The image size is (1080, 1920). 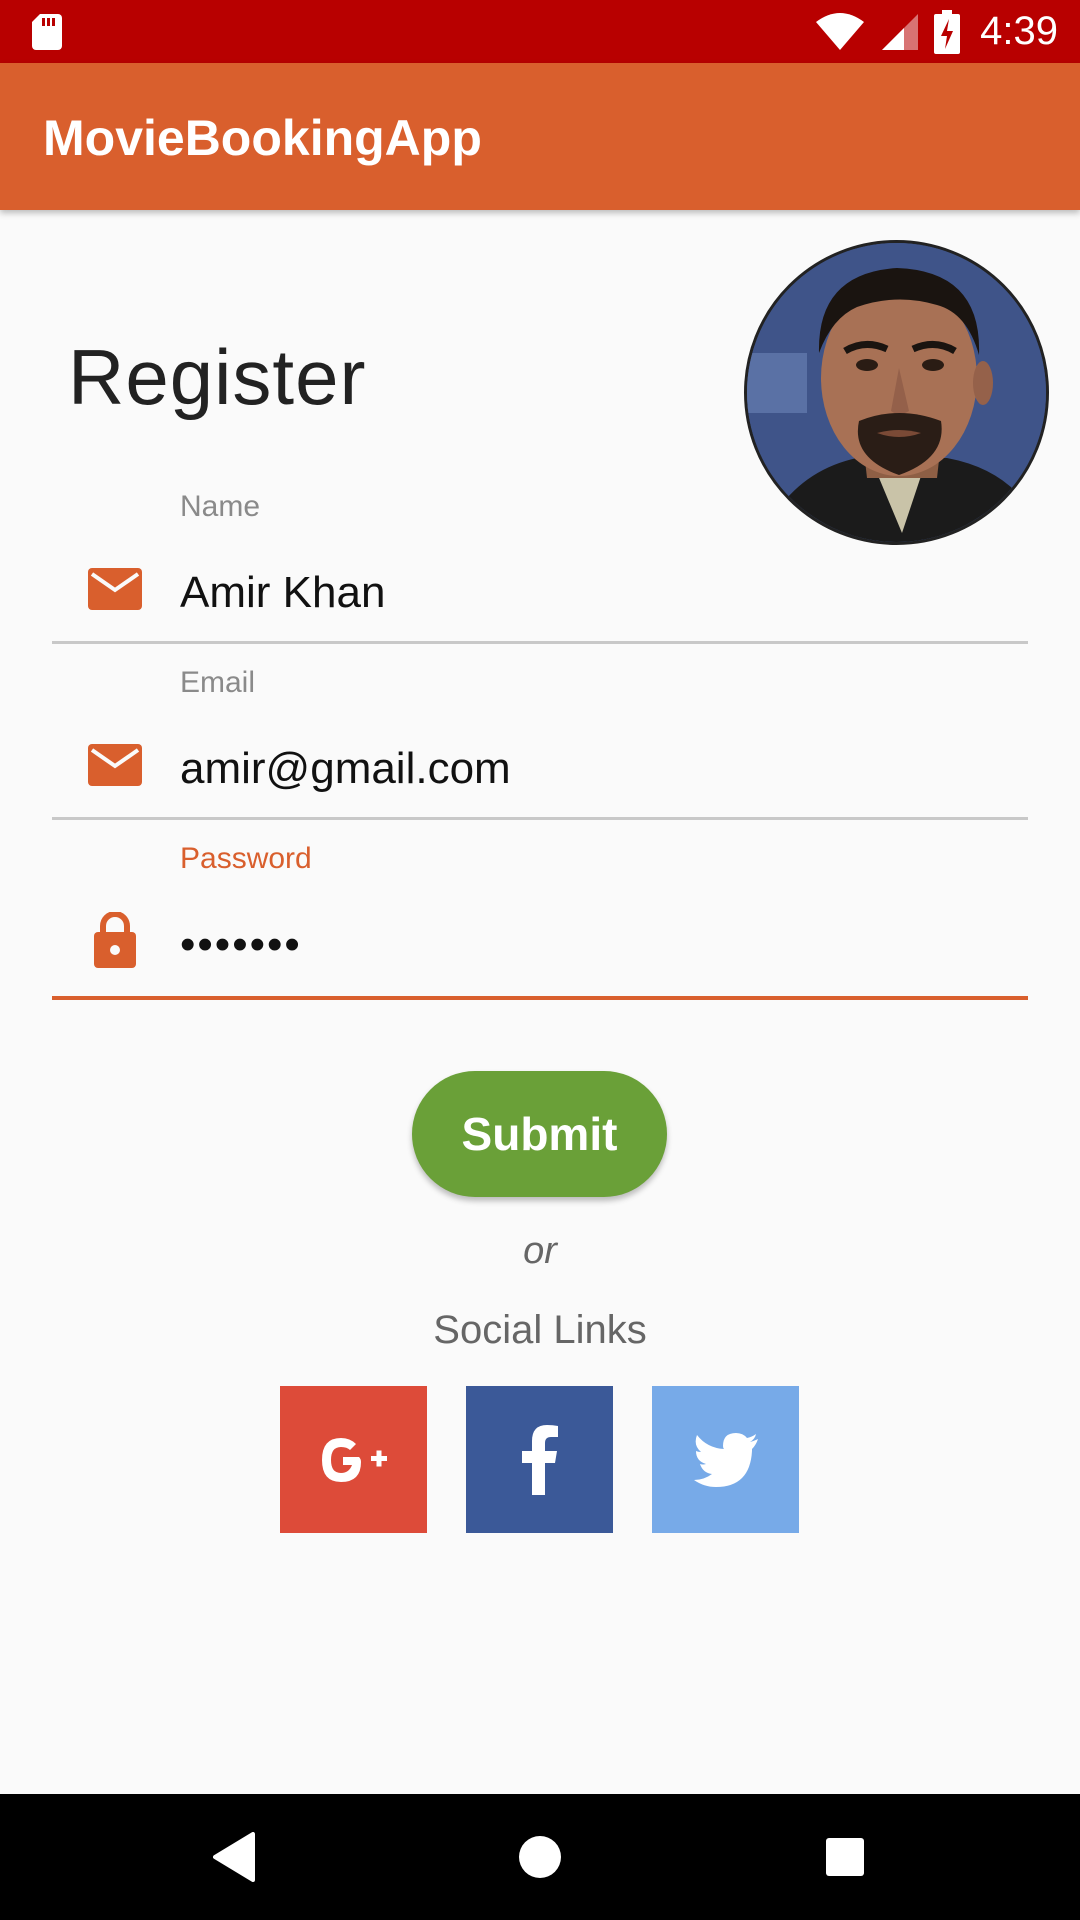 What do you see at coordinates (115, 940) in the screenshot?
I see `lock-icon` at bounding box center [115, 940].